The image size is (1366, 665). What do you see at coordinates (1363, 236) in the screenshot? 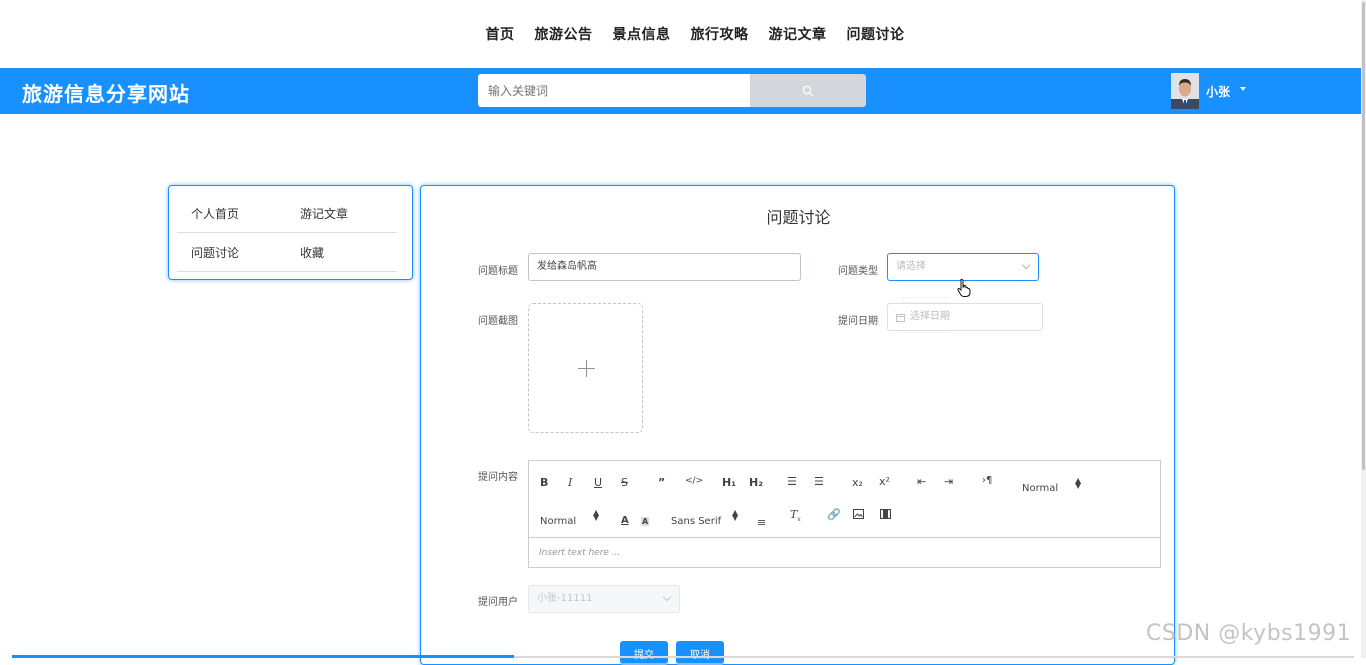
I see `scrollbar-thumb` at bounding box center [1363, 236].